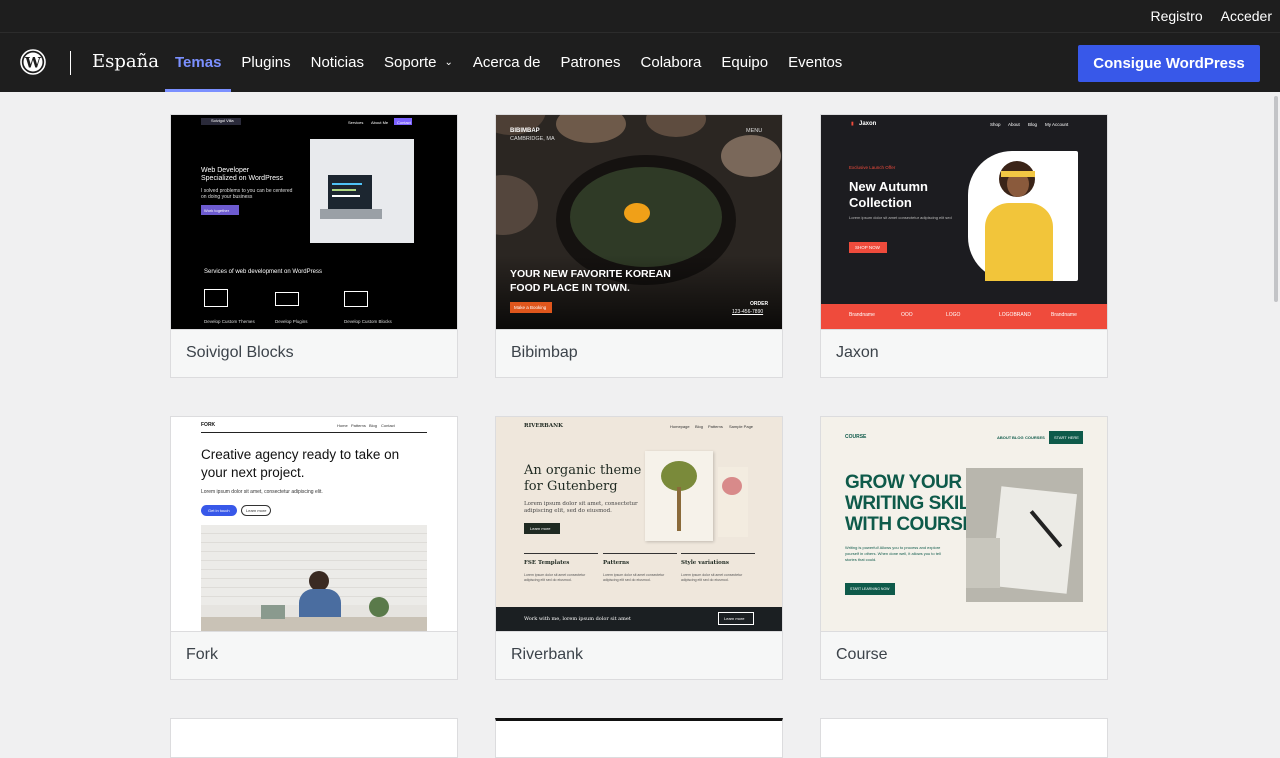  What do you see at coordinates (507, 62) in the screenshot?
I see `nav-item-acerca: Acerca de` at bounding box center [507, 62].